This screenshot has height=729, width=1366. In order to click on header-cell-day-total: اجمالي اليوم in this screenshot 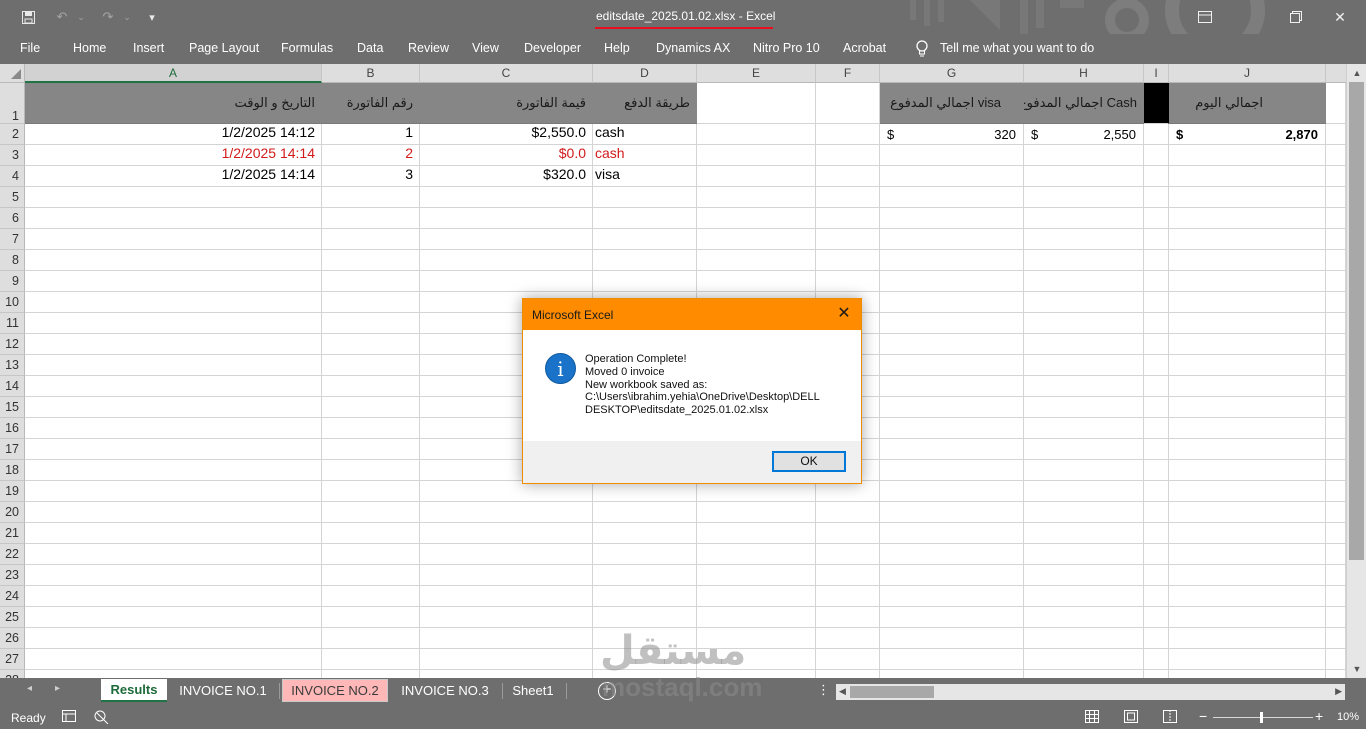, I will do `click(1247, 103)`.